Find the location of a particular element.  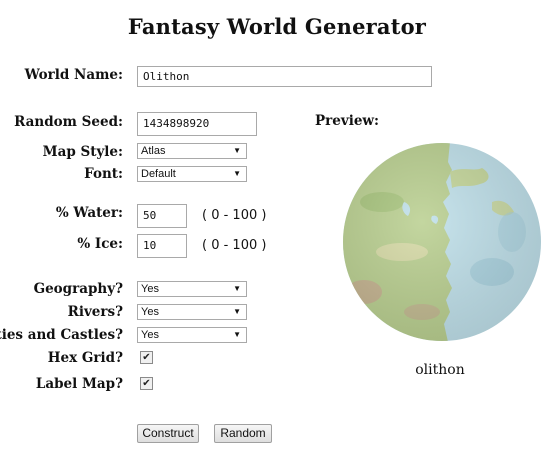

hex-grid-label: Hex Grid? is located at coordinates (85, 358).